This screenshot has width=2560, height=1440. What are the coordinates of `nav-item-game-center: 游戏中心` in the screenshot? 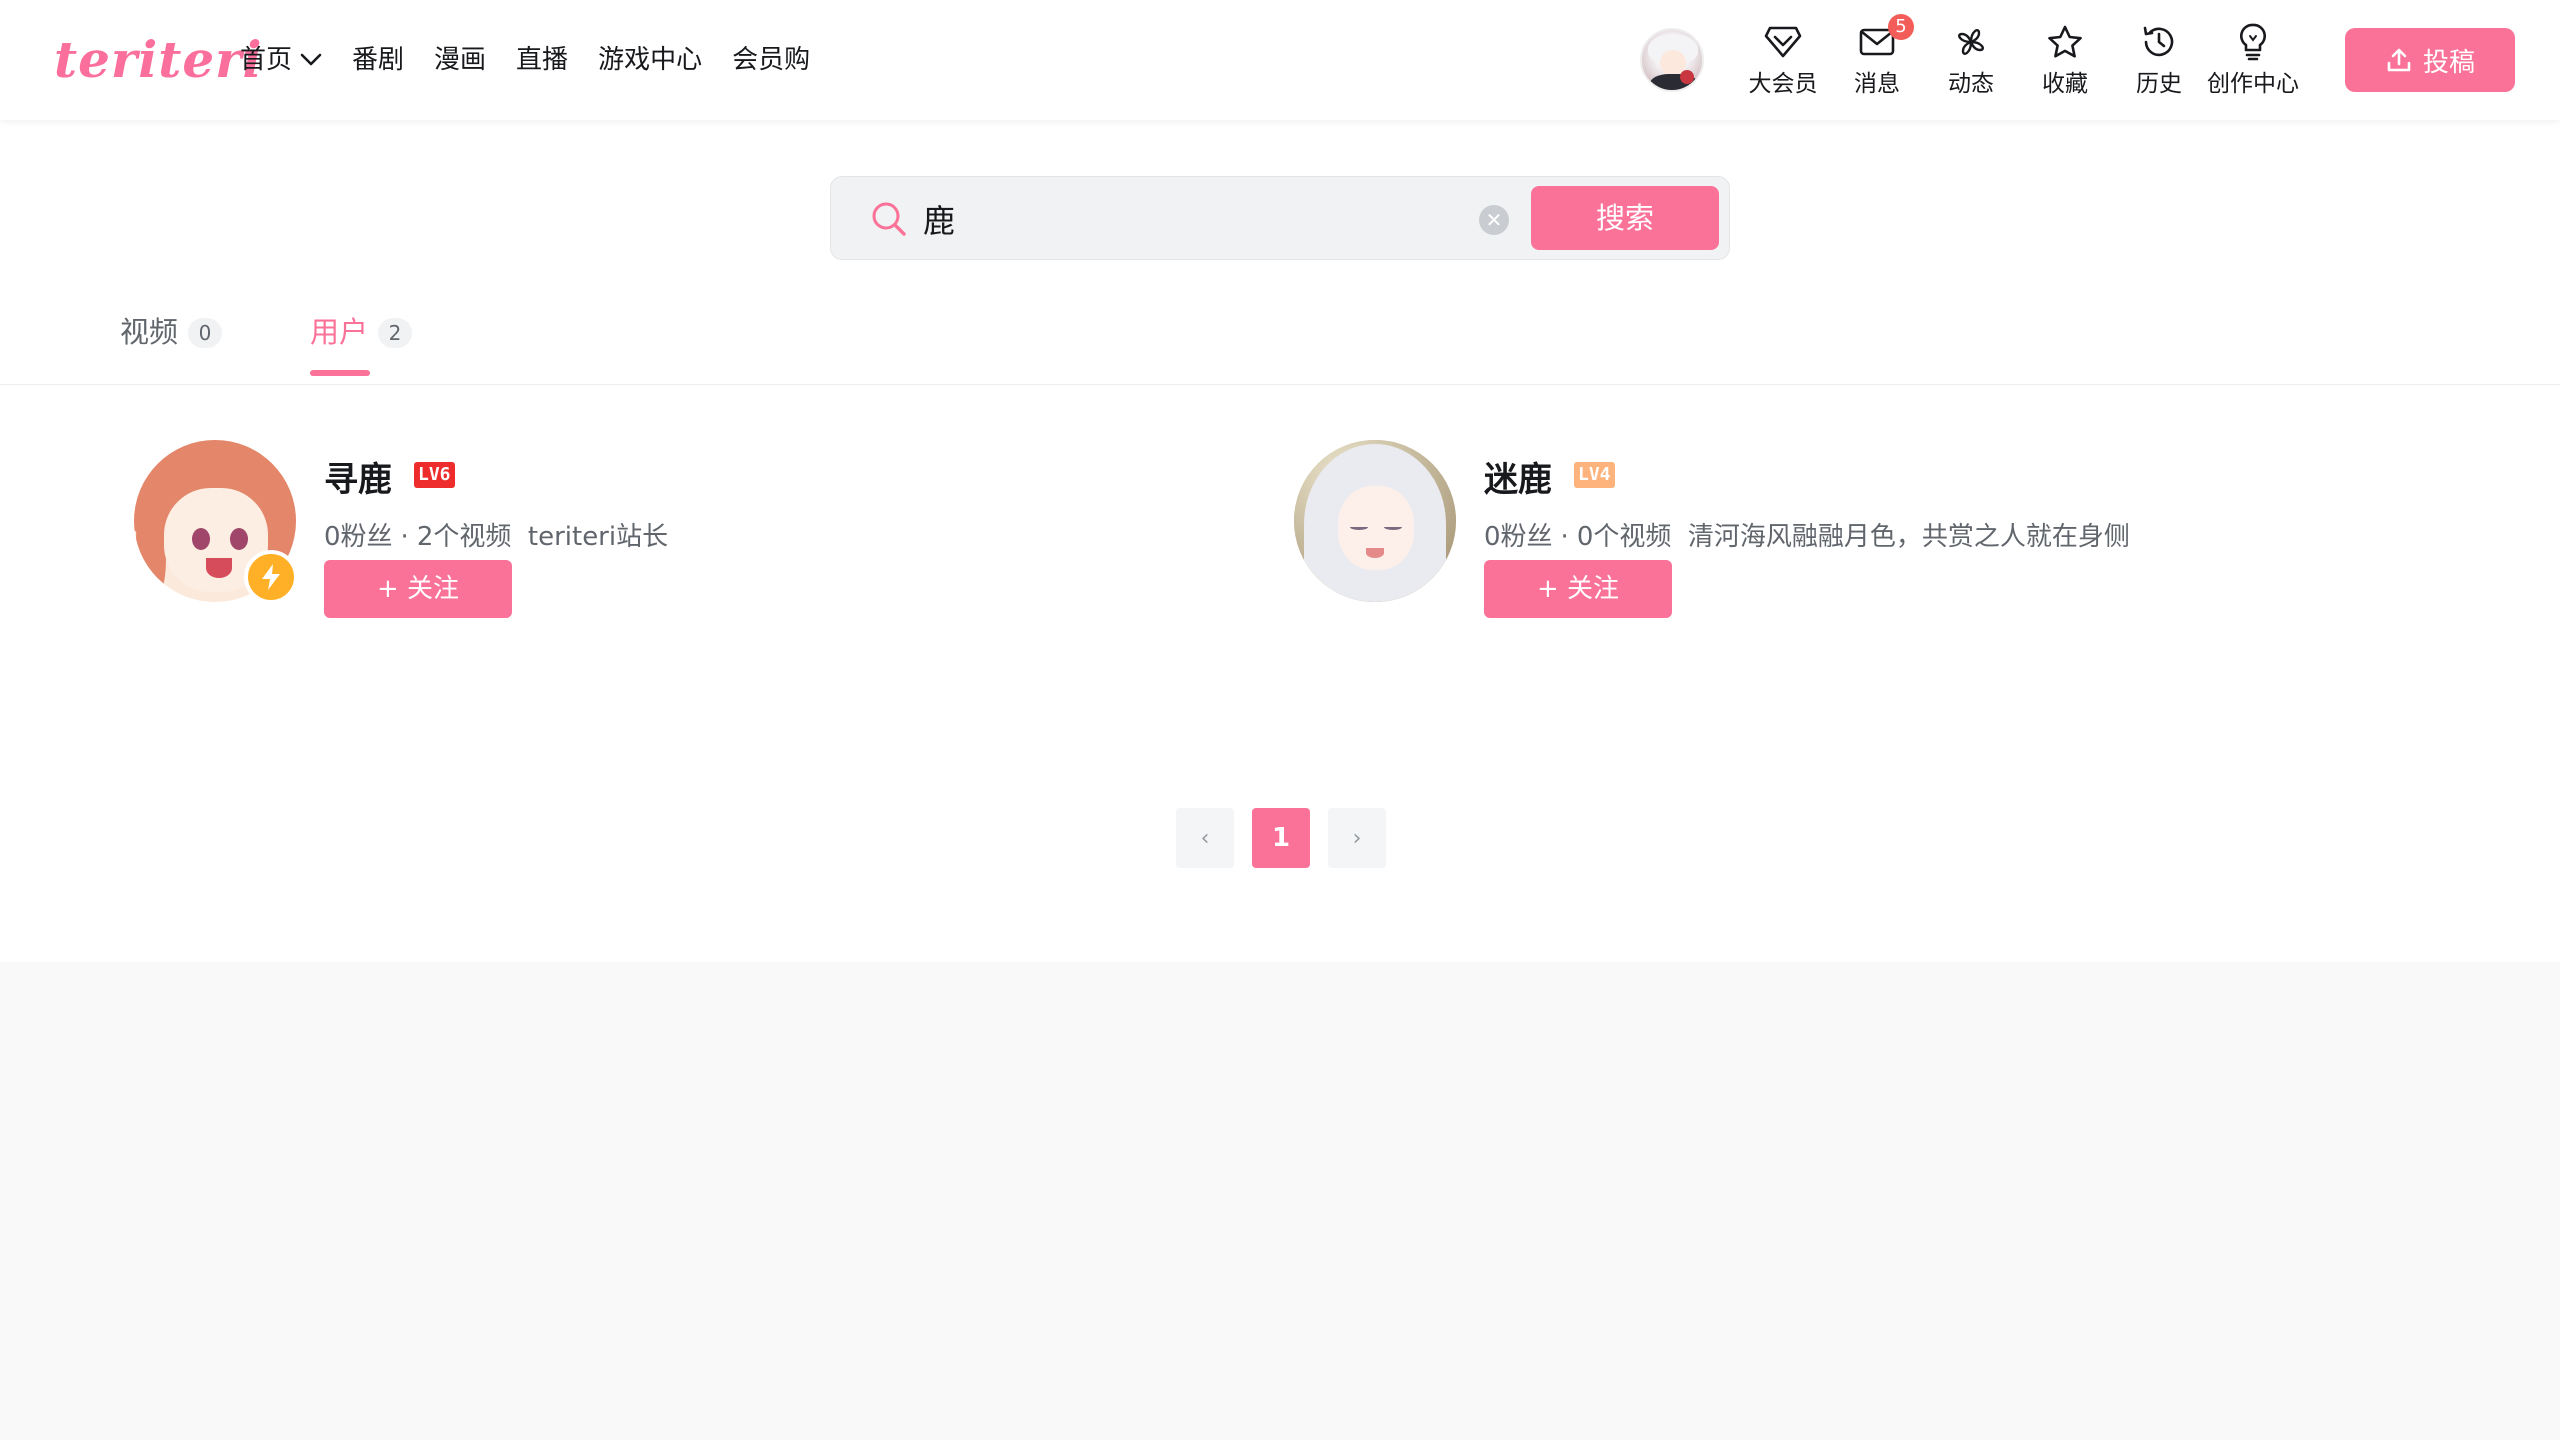 It's located at (650, 60).